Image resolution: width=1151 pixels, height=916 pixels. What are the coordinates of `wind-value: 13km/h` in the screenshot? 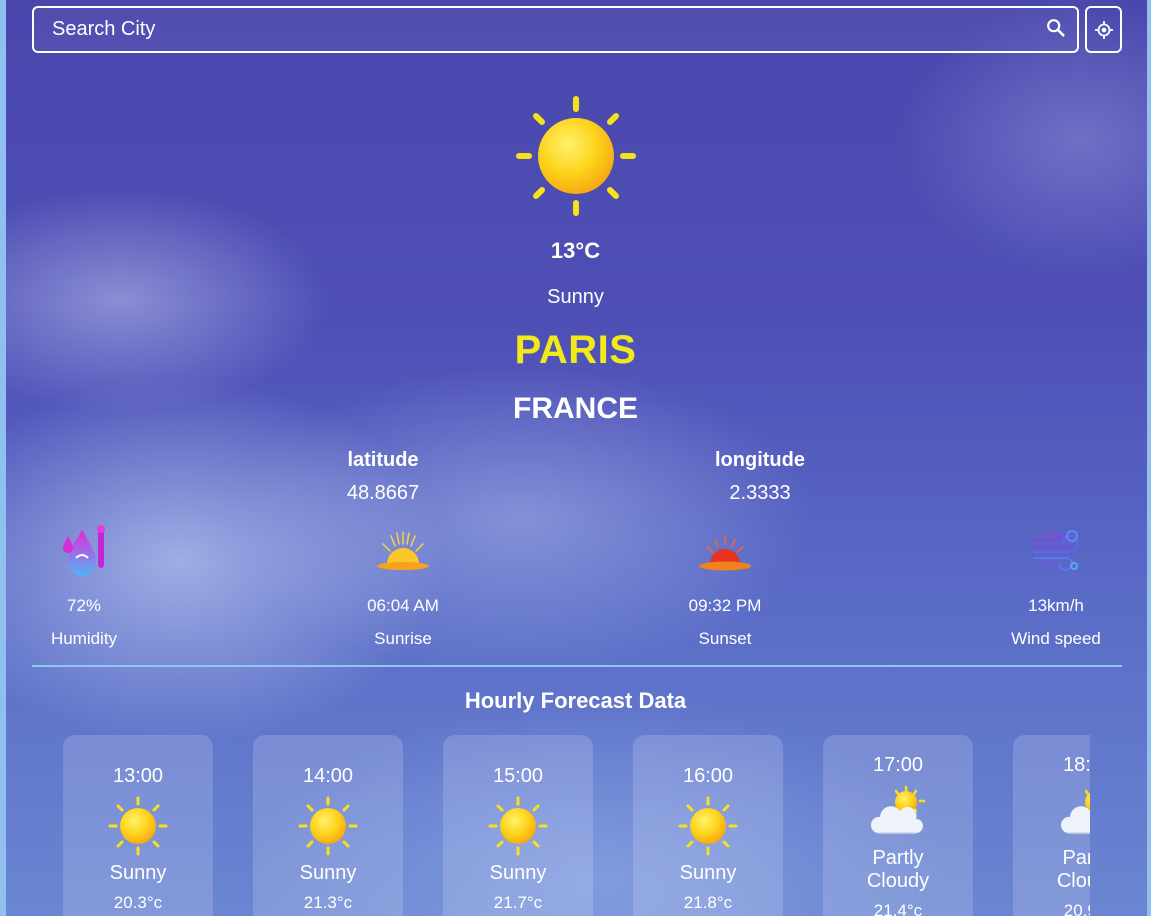 It's located at (1056, 605).